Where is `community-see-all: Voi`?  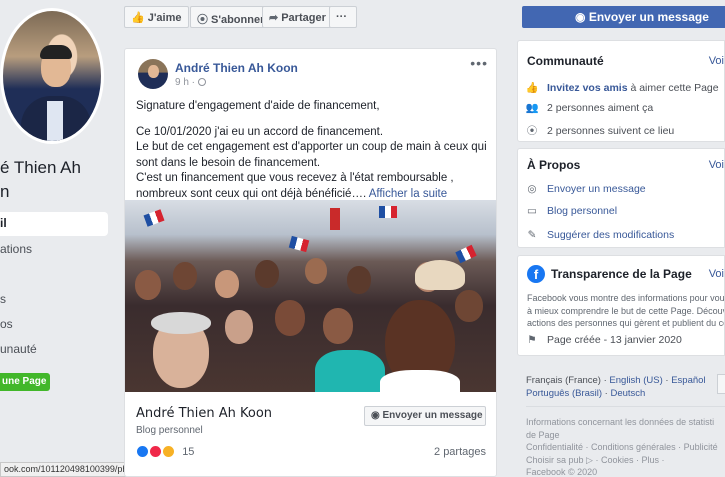
community-see-all: Voi is located at coordinates (716, 61).